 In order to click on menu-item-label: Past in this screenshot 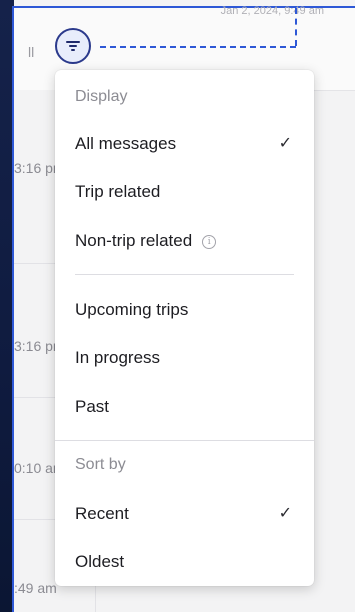, I will do `click(92, 406)`.